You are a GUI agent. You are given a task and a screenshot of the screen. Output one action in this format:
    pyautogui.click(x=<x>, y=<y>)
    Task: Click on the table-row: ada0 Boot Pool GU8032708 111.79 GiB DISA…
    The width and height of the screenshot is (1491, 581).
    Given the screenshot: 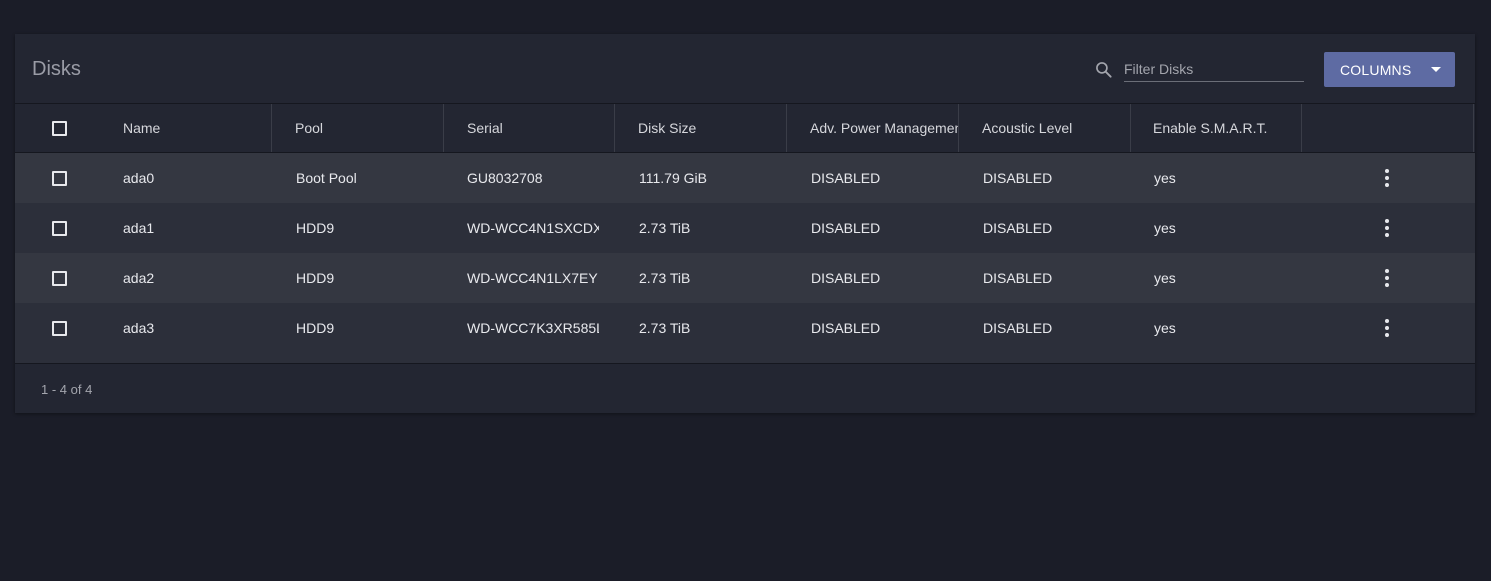 What is the action you would take?
    pyautogui.click(x=745, y=178)
    